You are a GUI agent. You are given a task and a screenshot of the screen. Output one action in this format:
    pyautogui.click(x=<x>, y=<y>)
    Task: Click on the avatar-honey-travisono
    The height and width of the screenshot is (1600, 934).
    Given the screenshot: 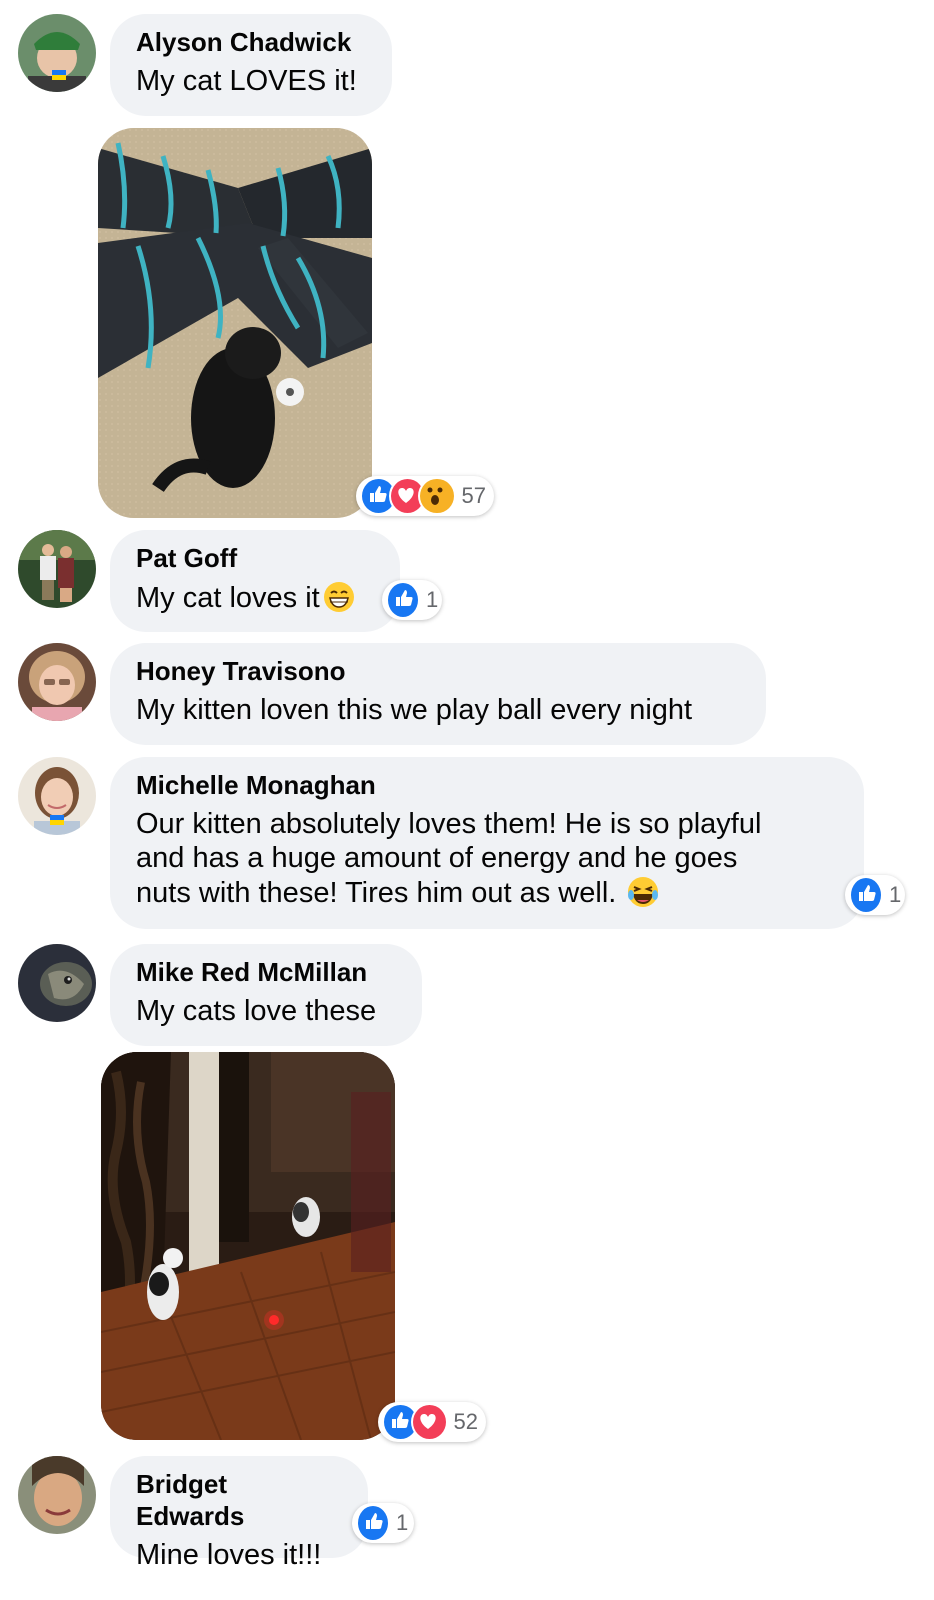 What is the action you would take?
    pyautogui.click(x=57, y=682)
    